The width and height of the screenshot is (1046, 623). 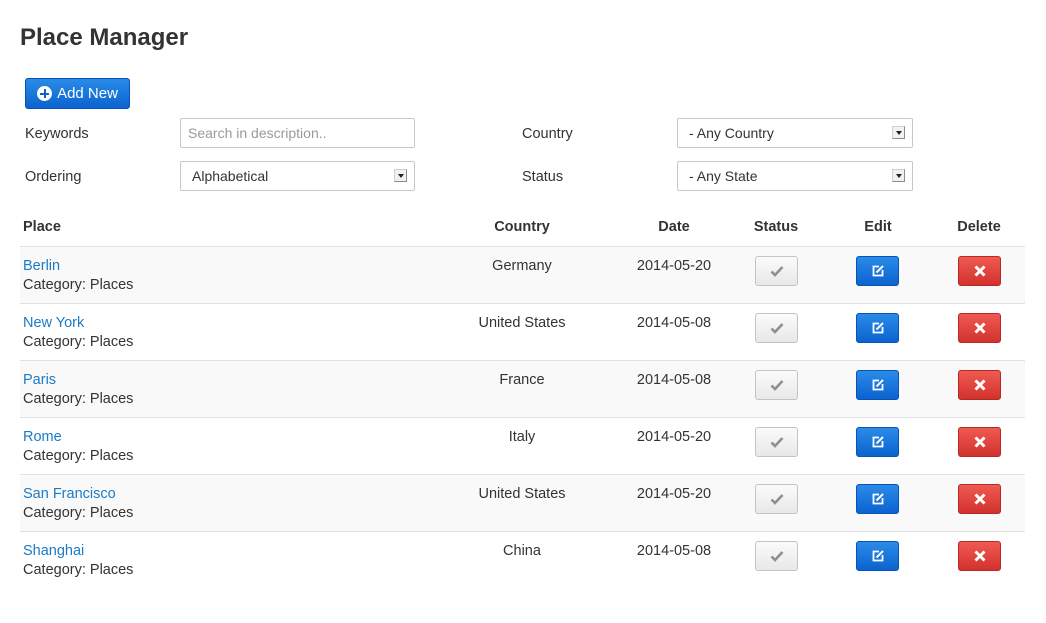 What do you see at coordinates (878, 227) in the screenshot?
I see `header-edit: Edit` at bounding box center [878, 227].